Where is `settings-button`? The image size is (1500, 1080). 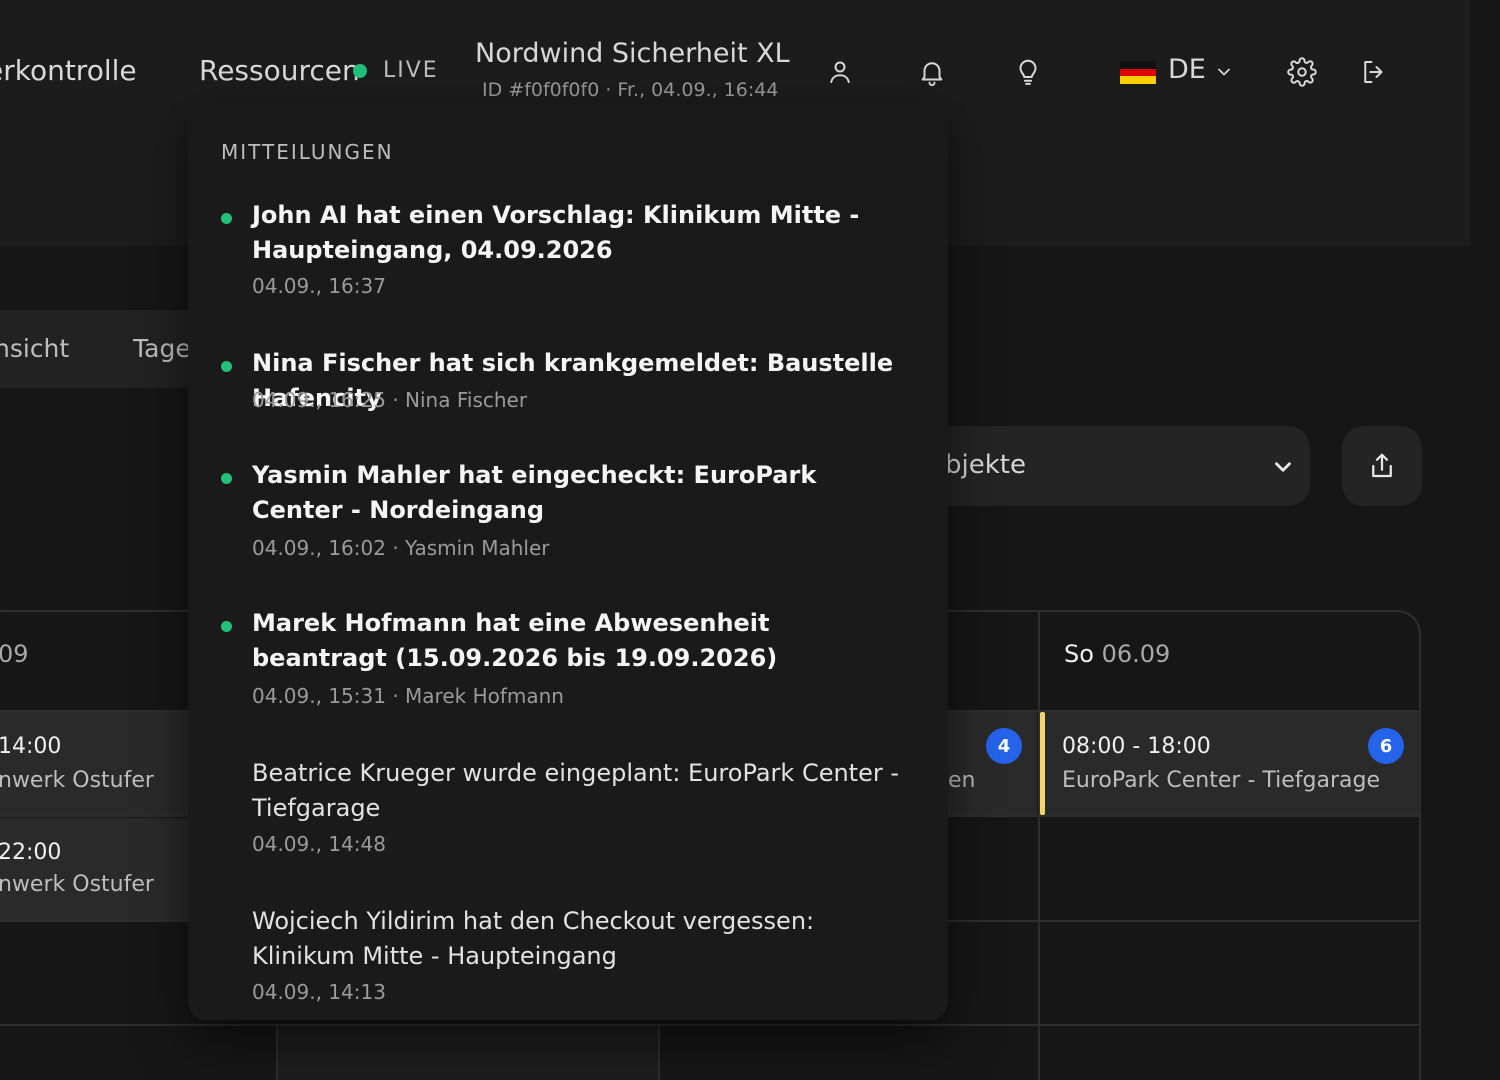 settings-button is located at coordinates (1302, 72).